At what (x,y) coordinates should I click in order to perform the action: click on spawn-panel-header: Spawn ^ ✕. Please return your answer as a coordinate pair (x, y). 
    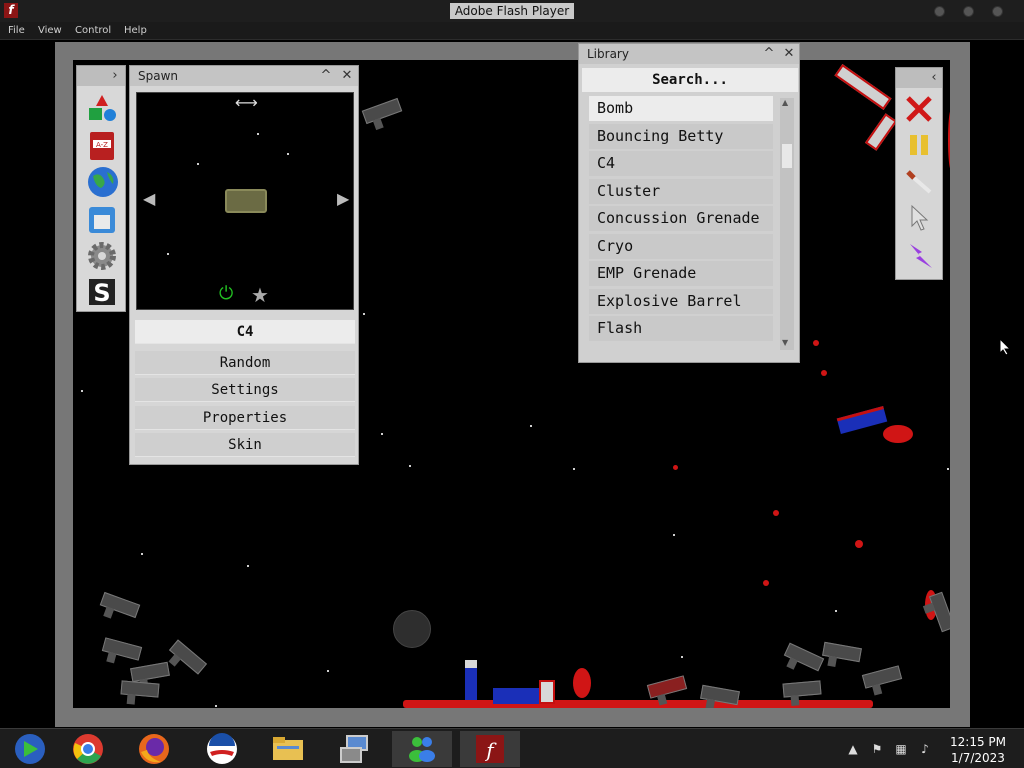
    Looking at the image, I should click on (244, 76).